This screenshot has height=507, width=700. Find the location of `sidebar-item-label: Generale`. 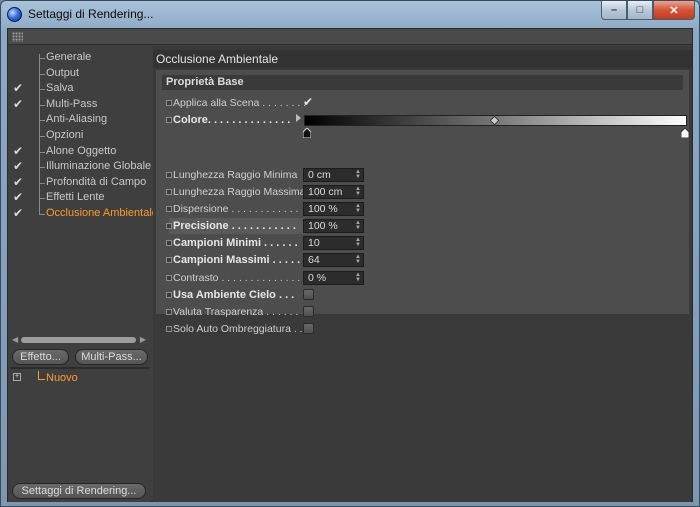

sidebar-item-label: Generale is located at coordinates (69, 57).